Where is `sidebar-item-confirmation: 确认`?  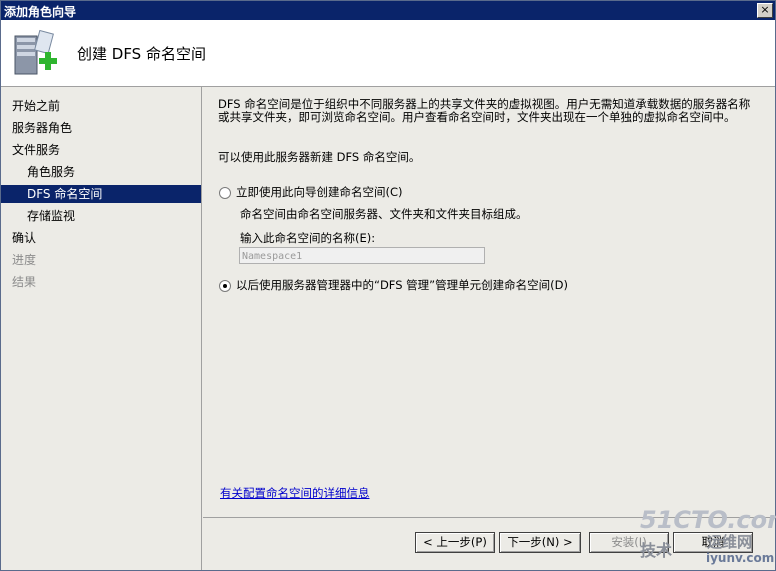
sidebar-item-confirmation: 确认 is located at coordinates (101, 238).